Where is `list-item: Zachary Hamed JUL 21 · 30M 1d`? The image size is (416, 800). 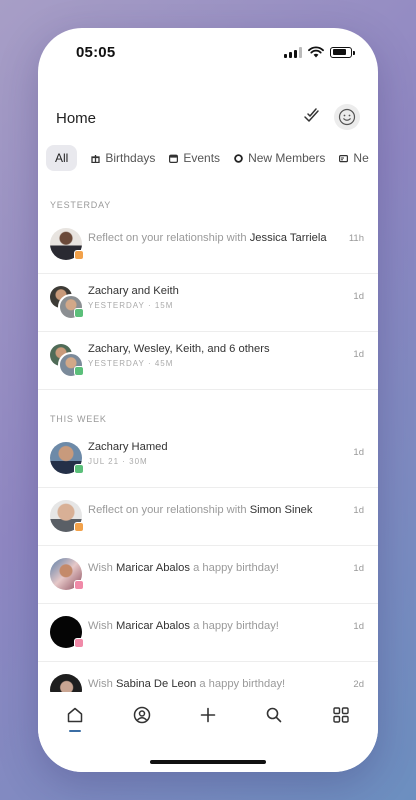
list-item: Zachary Hamed JUL 21 · 30M 1d is located at coordinates (208, 459).